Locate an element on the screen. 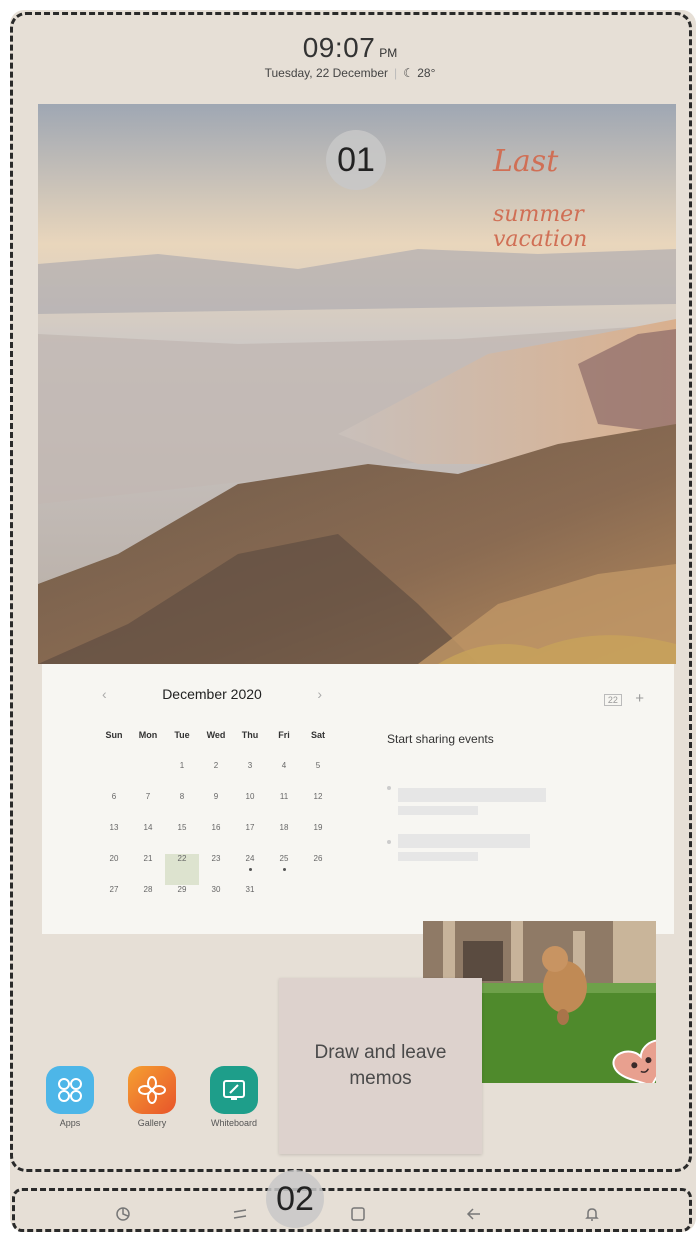  calendar-day: 10 is located at coordinates (250, 807).